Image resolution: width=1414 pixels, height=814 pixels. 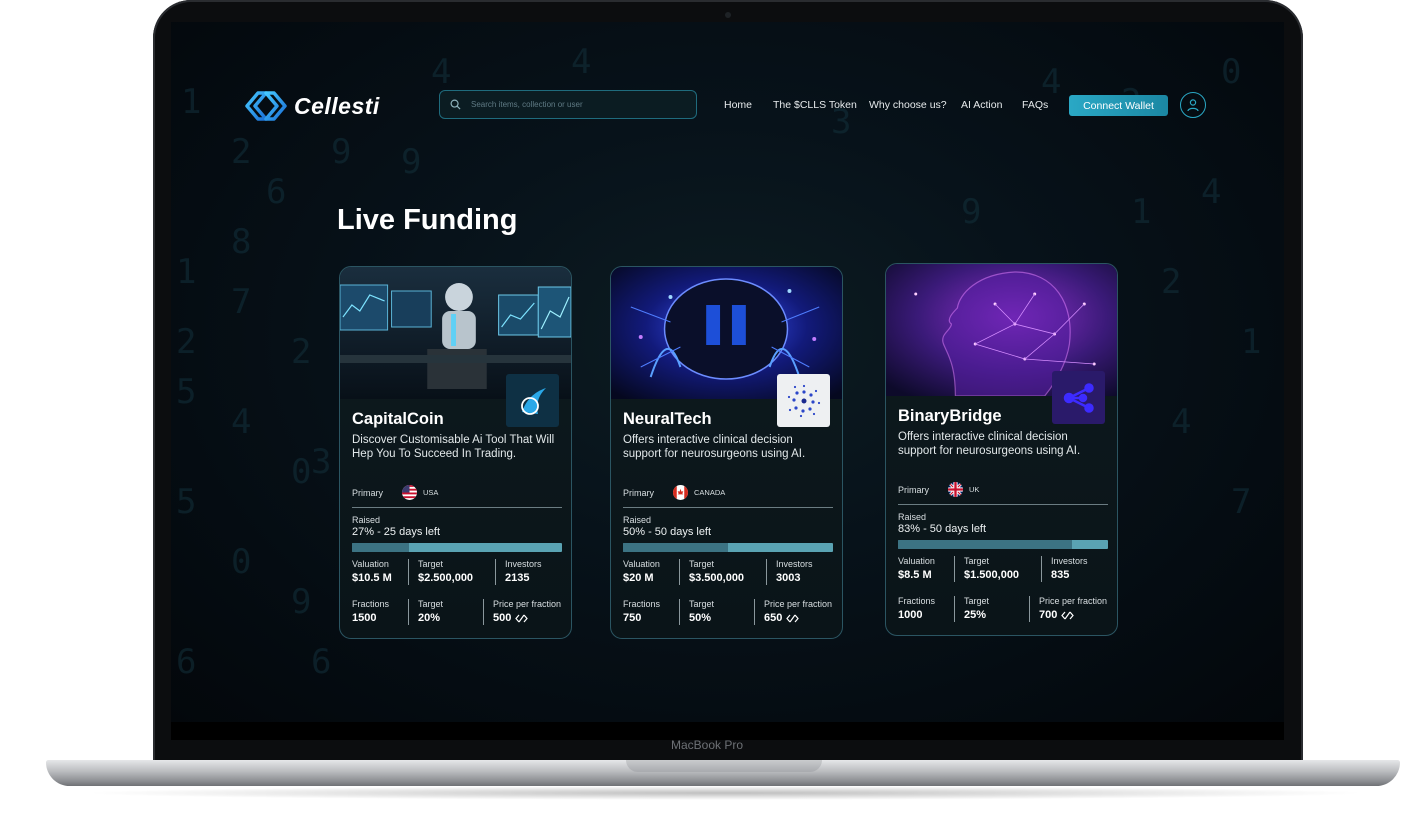 What do you see at coordinates (1118, 105) in the screenshot?
I see `connect-wallet-button: Connect Wallet` at bounding box center [1118, 105].